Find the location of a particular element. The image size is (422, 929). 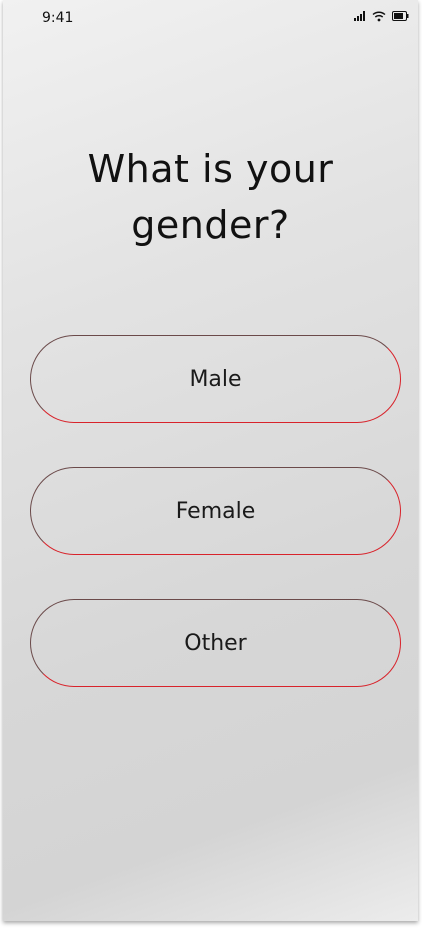

option-male-button: Male is located at coordinates (215, 379).